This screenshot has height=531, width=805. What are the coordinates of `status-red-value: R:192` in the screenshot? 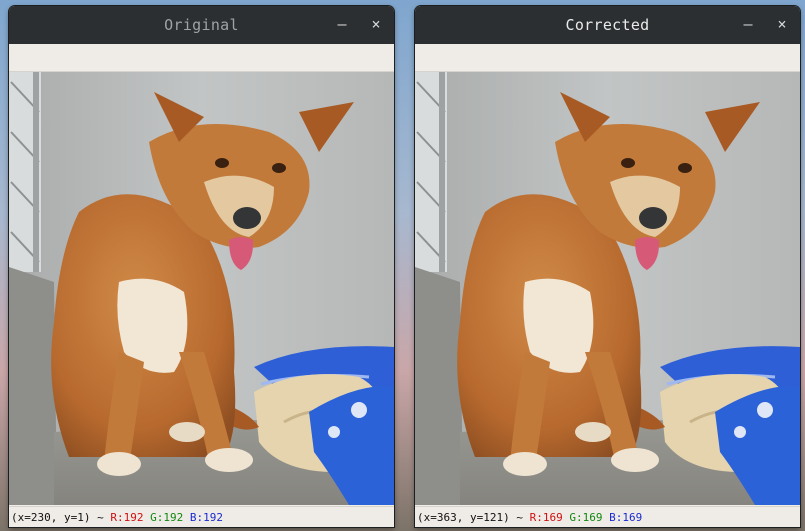 It's located at (127, 517).